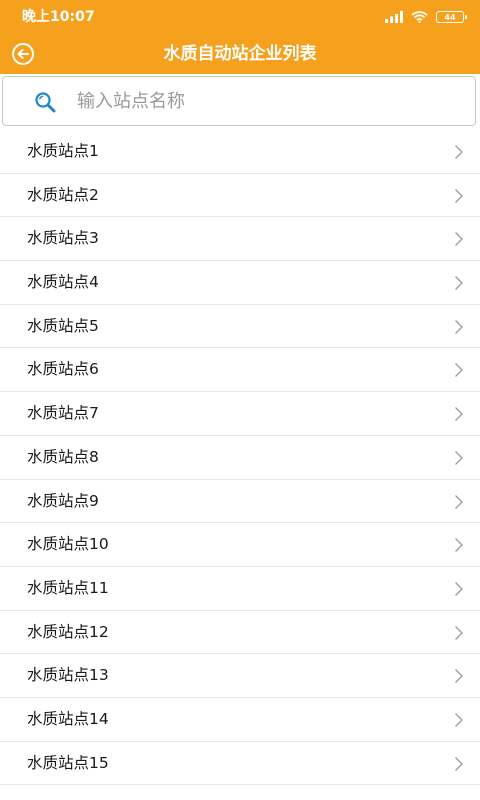 The image size is (480, 800). Describe the element at coordinates (68, 587) in the screenshot. I see `station-name: 水质站点11` at that location.